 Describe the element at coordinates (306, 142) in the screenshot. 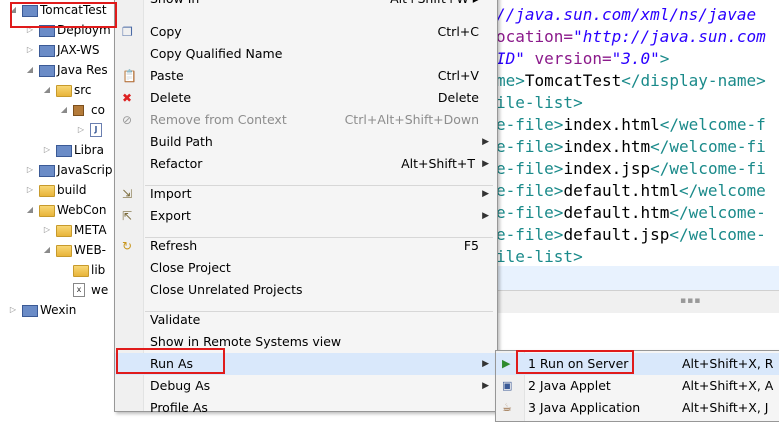

I see `menu-item-build-path: Build Path ▶` at that location.